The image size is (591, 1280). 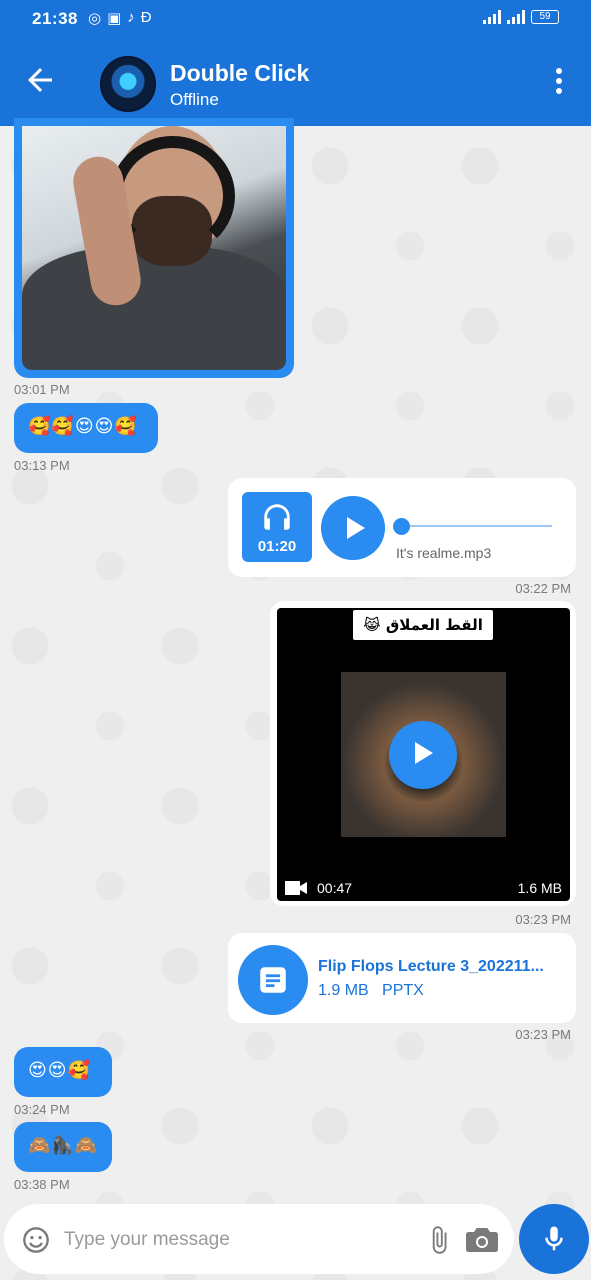 I want to click on tiktok-icon: ♪, so click(x=131, y=17).